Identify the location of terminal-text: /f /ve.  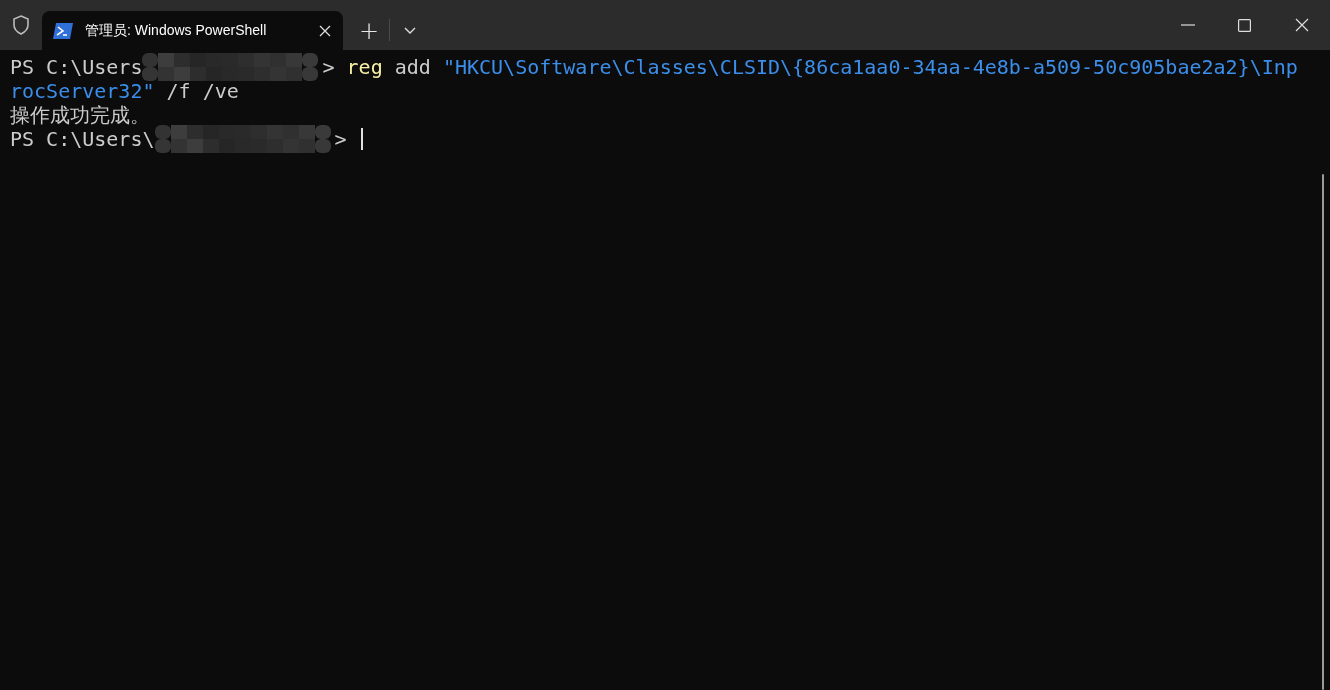
(202, 91).